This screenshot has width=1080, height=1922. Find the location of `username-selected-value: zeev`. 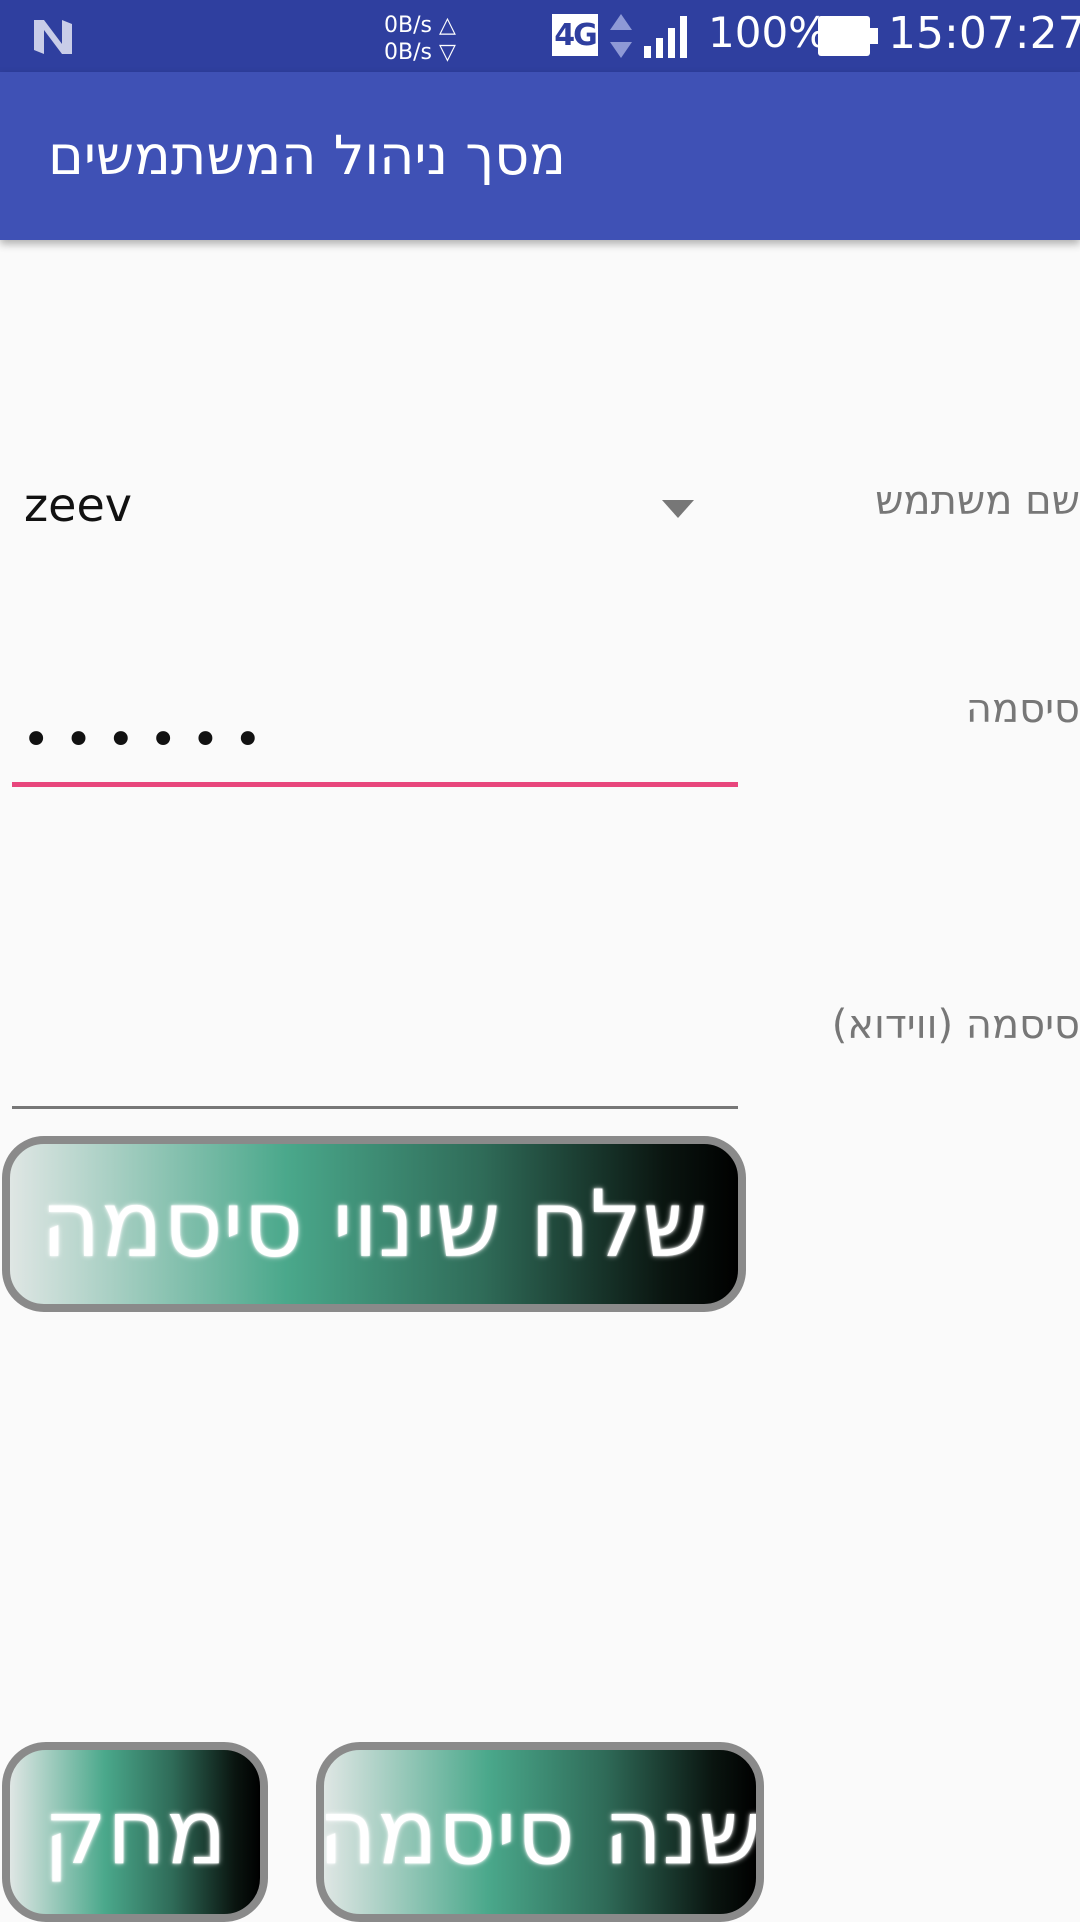

username-selected-value: zeev is located at coordinates (78, 505).